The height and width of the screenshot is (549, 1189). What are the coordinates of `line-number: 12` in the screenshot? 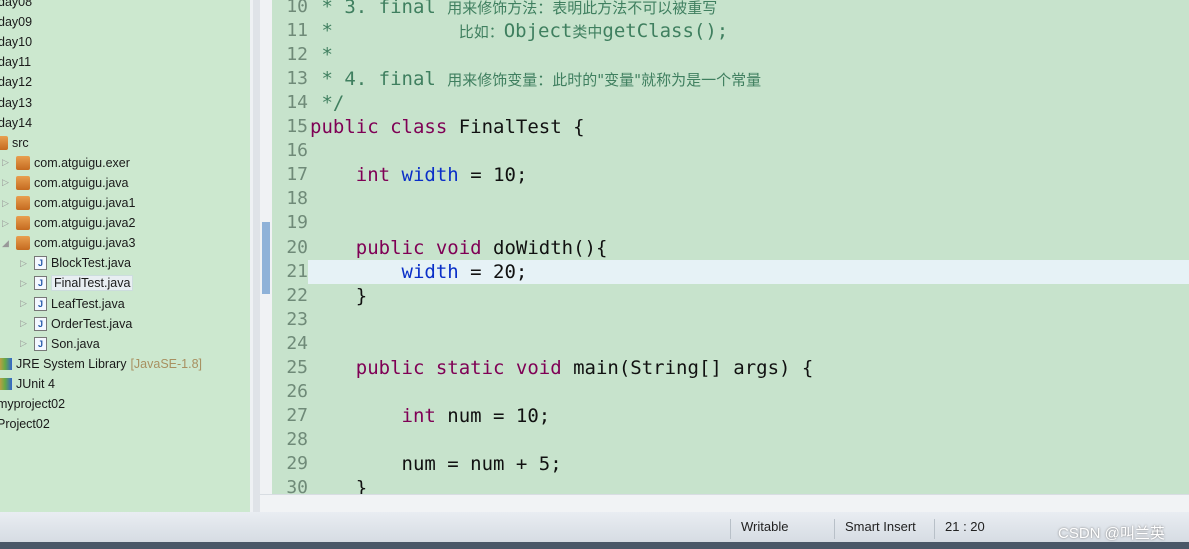 It's located at (297, 55).